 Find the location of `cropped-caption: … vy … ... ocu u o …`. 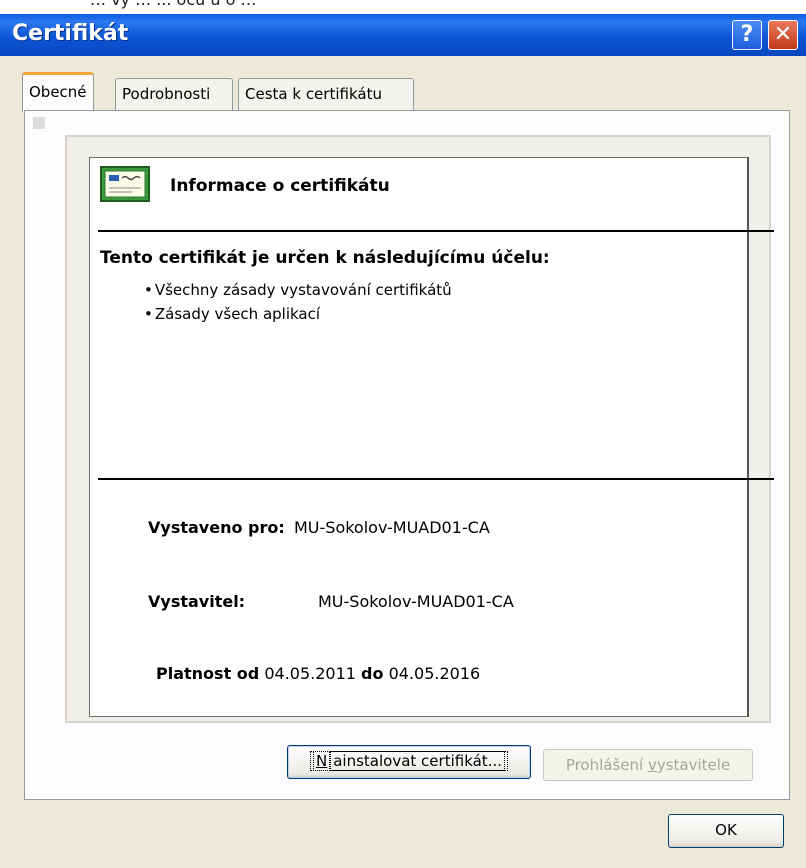

cropped-caption: … vy … ... ocu u o … is located at coordinates (403, 7).